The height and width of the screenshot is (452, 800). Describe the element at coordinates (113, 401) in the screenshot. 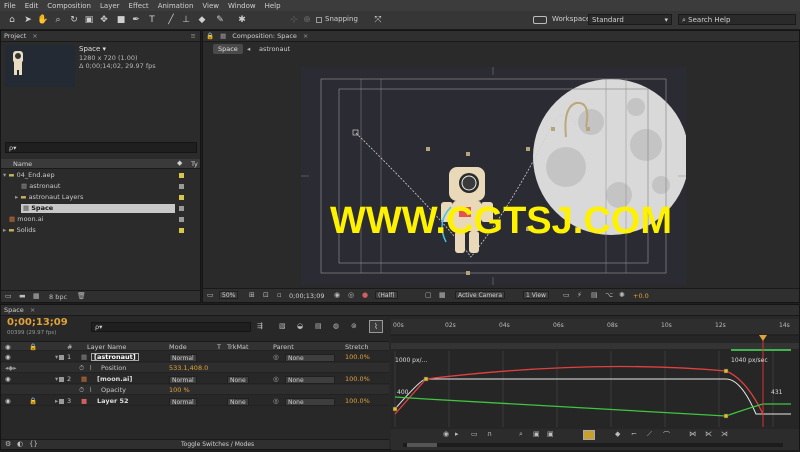

I see `layer-name: Layer 52` at that location.